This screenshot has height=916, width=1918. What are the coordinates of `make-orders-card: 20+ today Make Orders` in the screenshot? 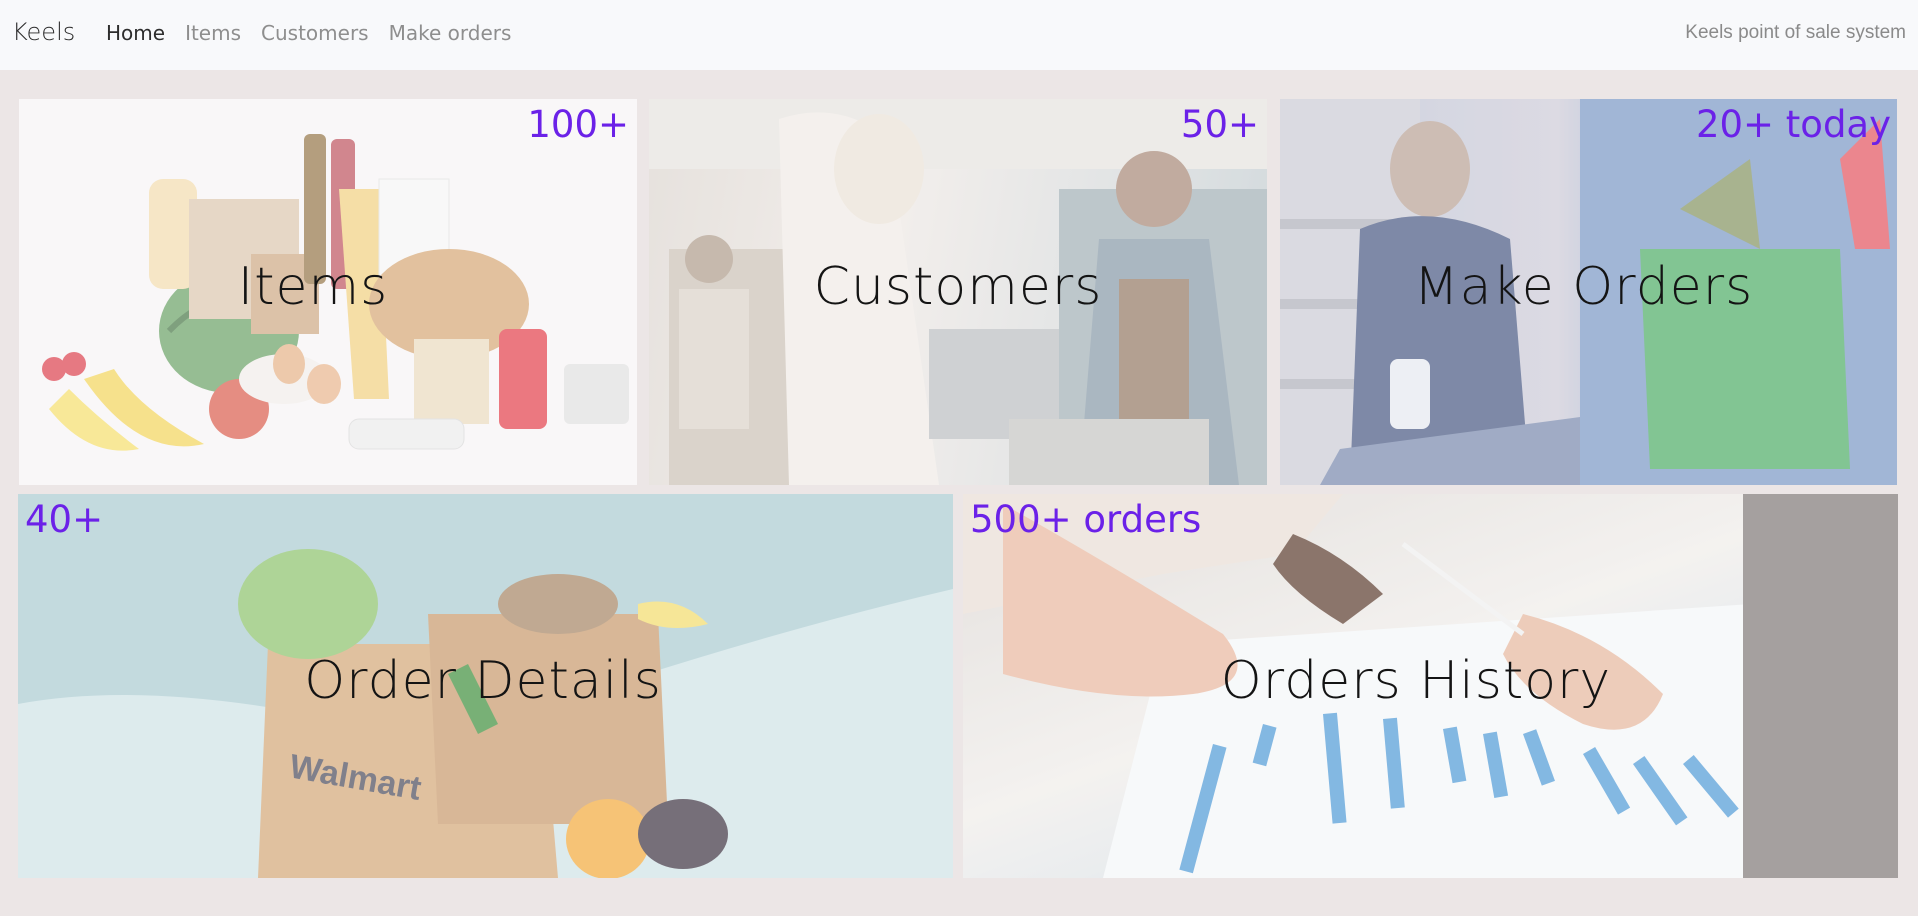 It's located at (1588, 292).